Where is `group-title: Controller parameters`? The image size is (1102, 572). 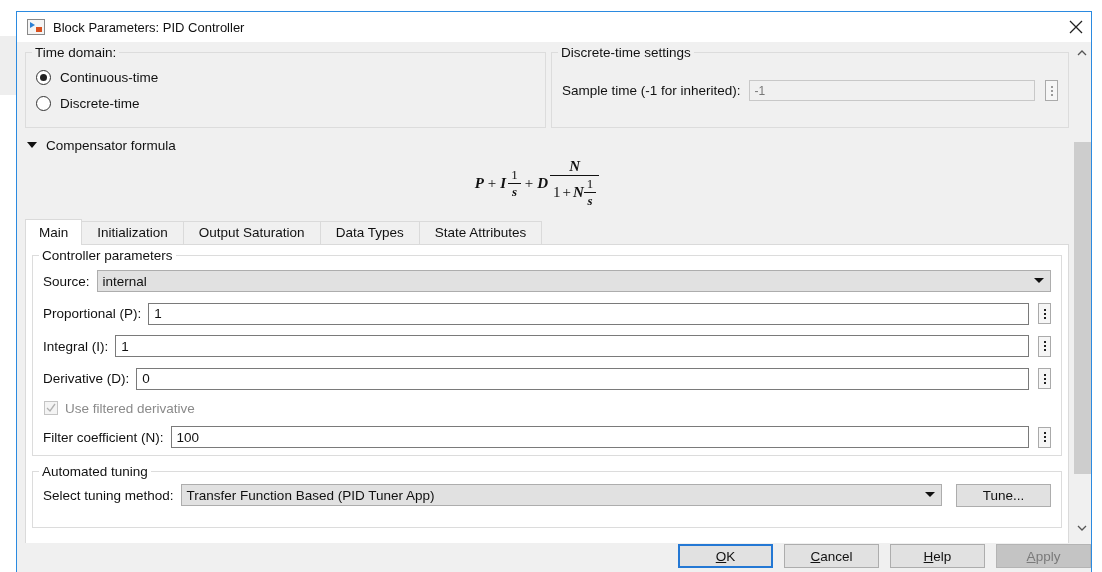 group-title: Controller parameters is located at coordinates (107, 255).